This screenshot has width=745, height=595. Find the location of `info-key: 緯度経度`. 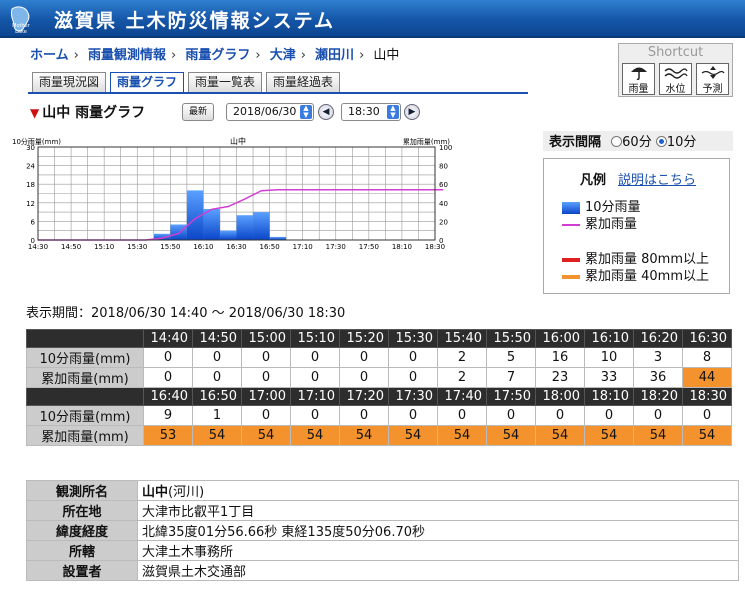

info-key: 緯度経度 is located at coordinates (82, 530).